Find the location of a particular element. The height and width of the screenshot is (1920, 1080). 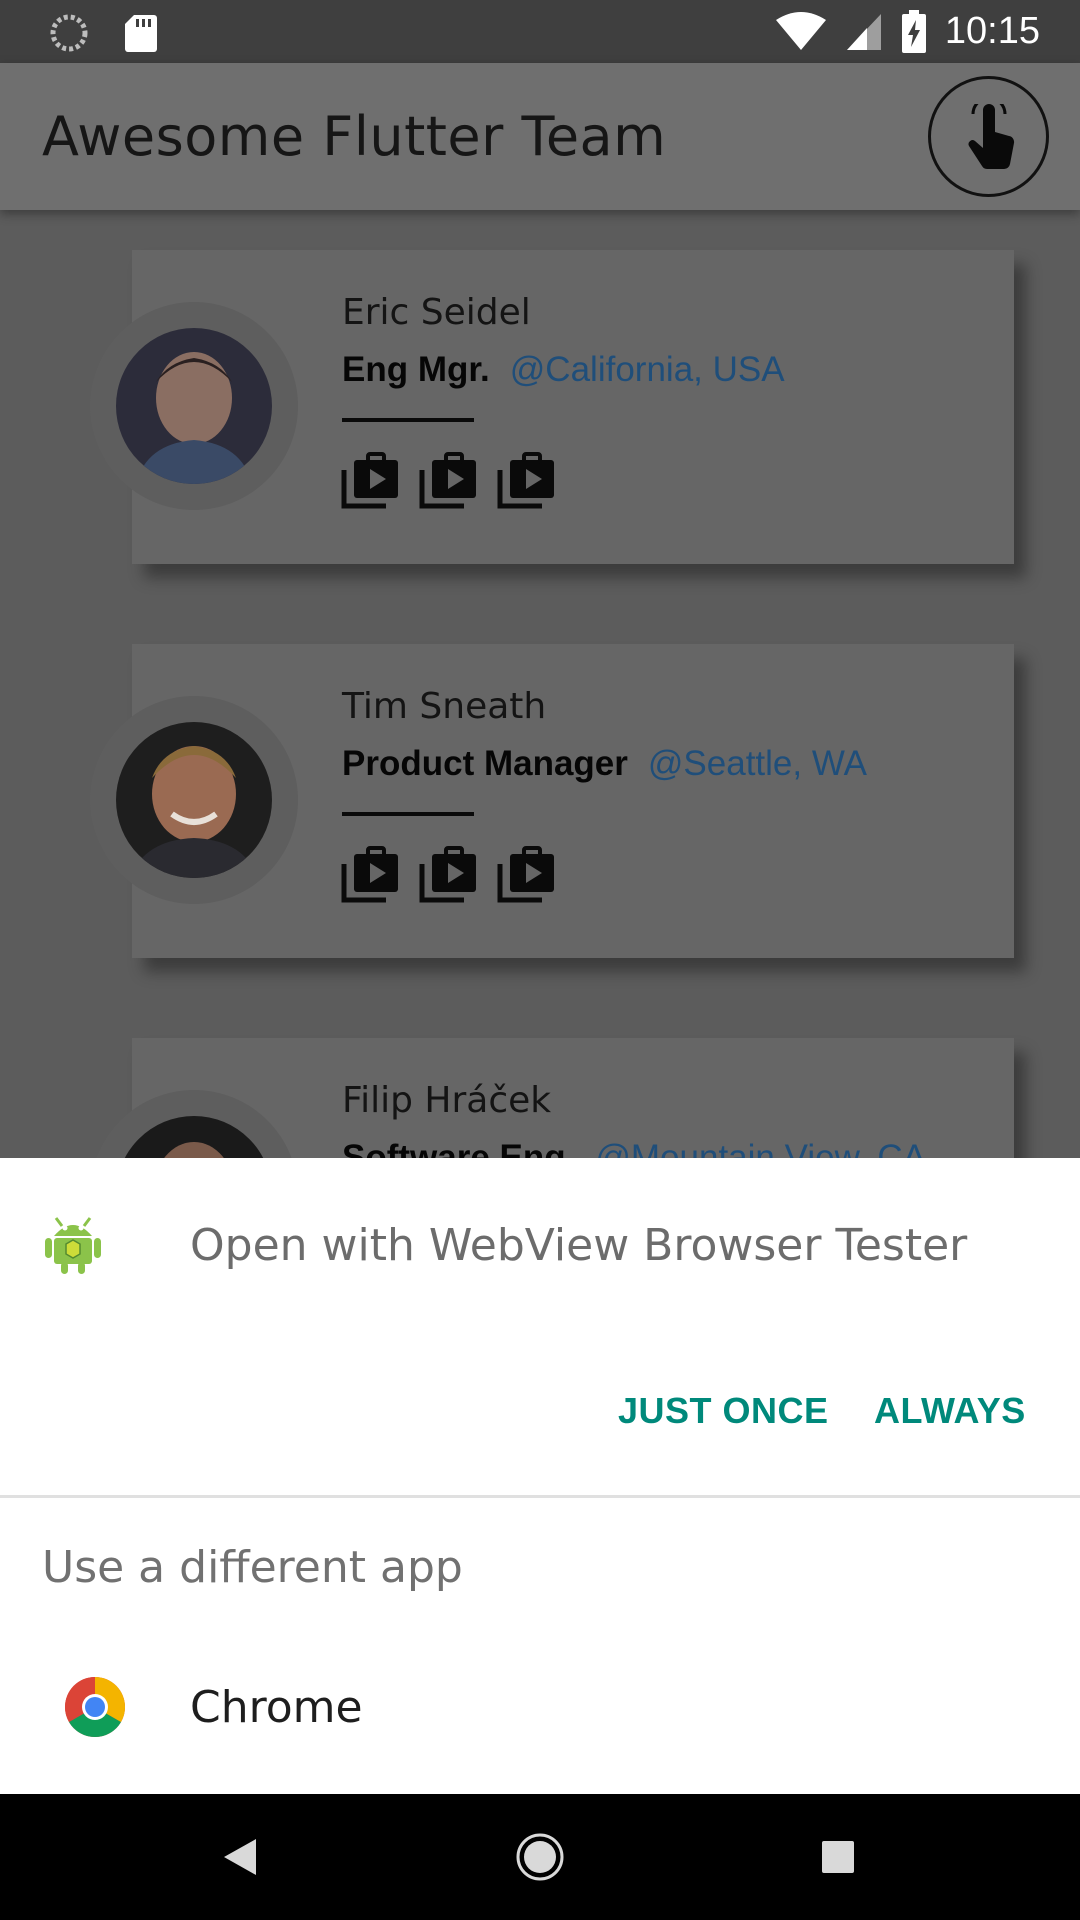

status-time: 10:15 is located at coordinates (992, 31).